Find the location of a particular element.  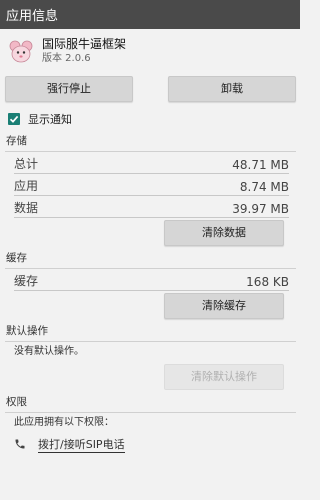

permissions-header: 权限 is located at coordinates (150, 402).